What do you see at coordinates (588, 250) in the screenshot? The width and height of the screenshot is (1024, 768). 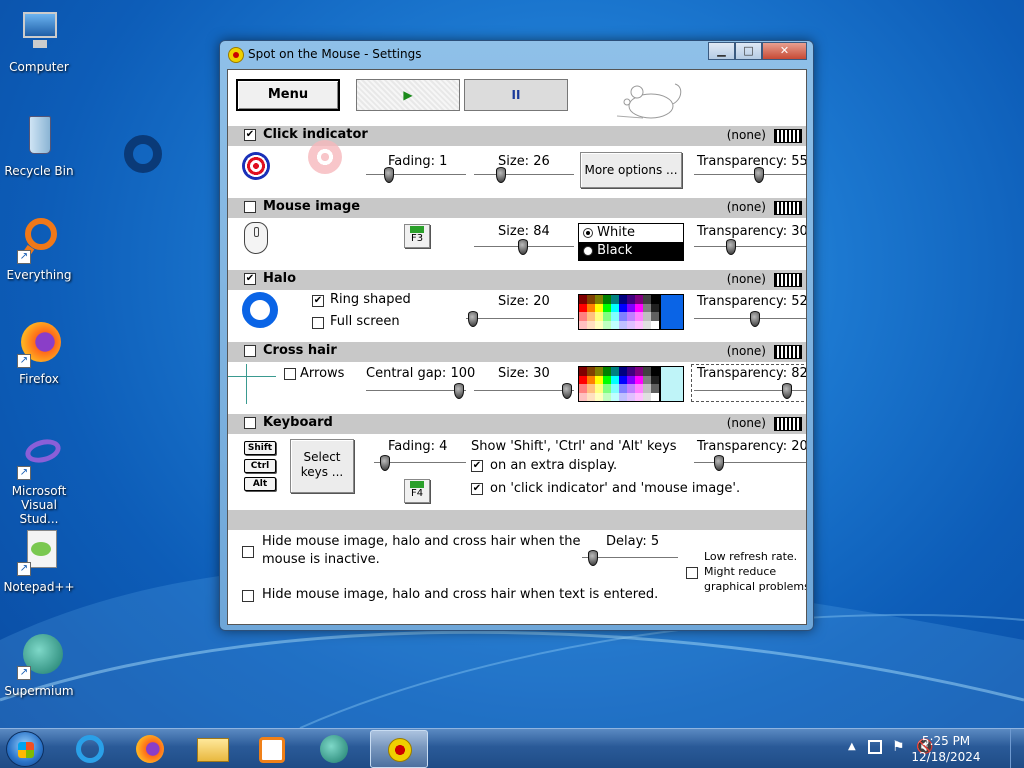 I see `radio-black` at bounding box center [588, 250].